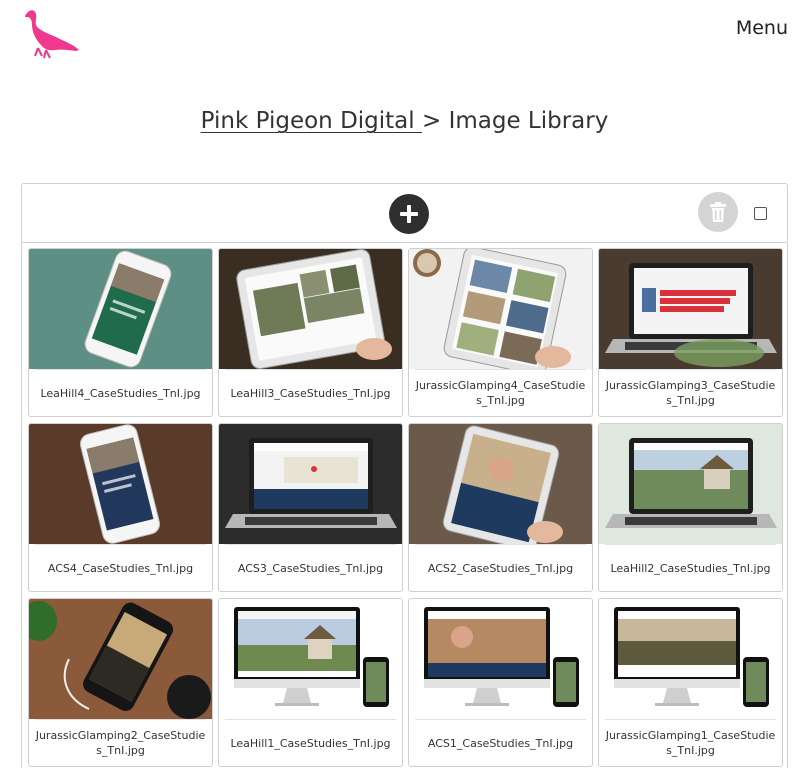 Image resolution: width=809 pixels, height=768 pixels. I want to click on image-filename: ACS3_CaseStudies_TnI.jpg, so click(310, 567).